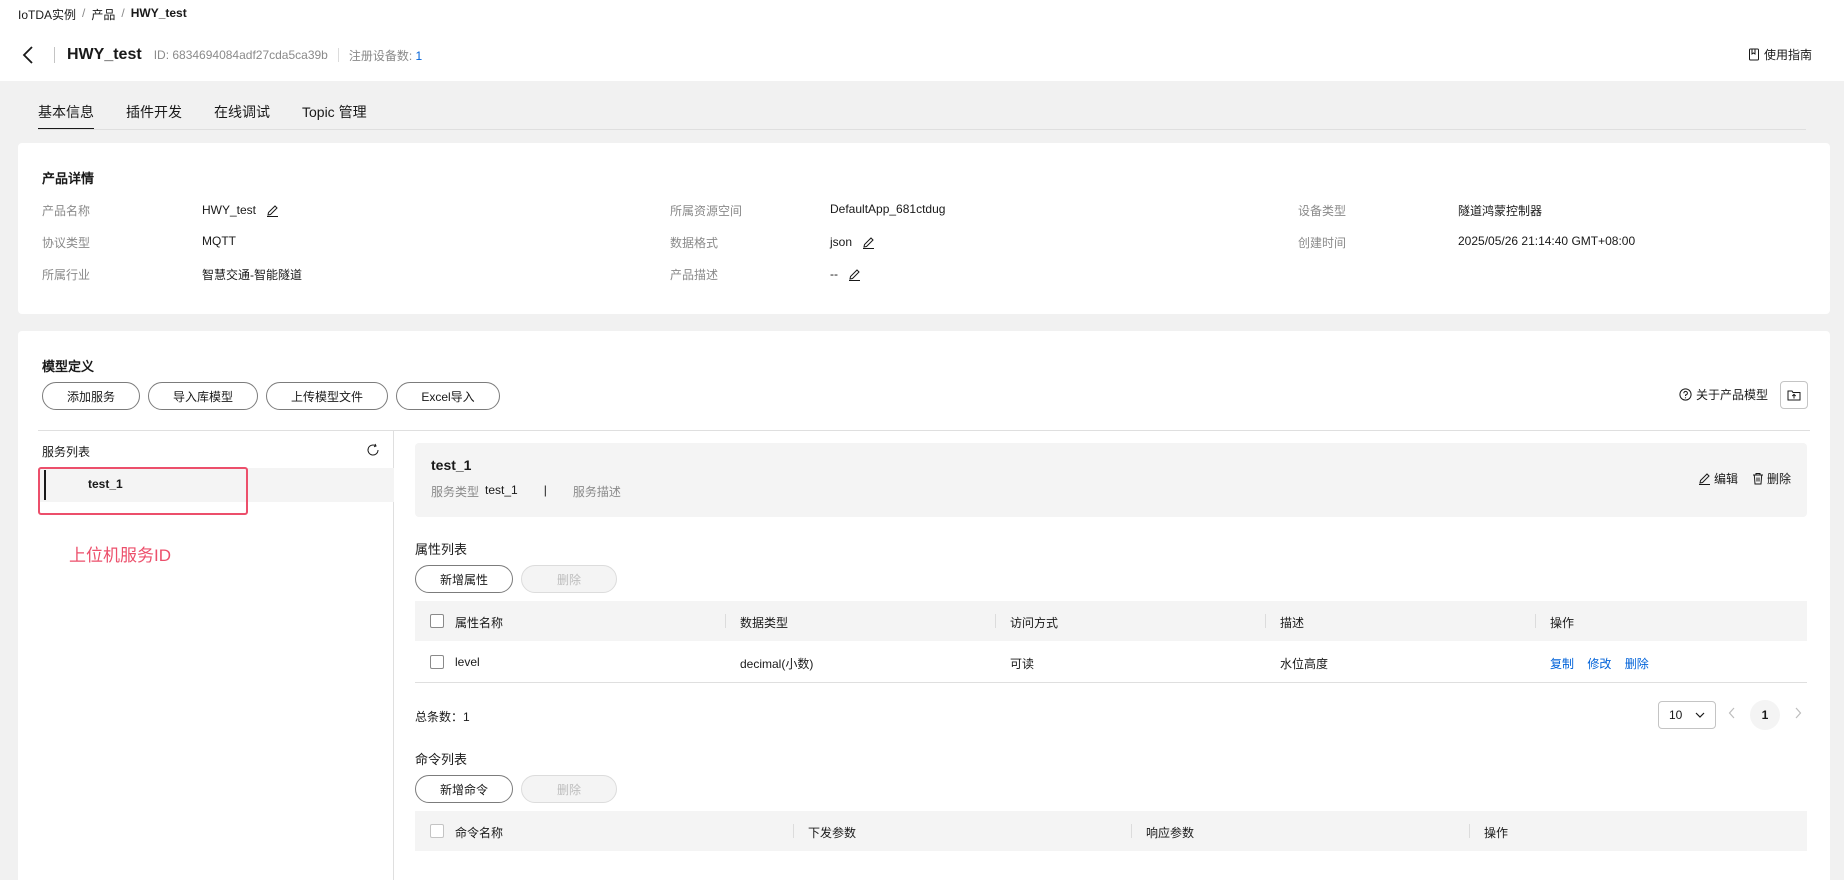 This screenshot has width=1844, height=880. Describe the element at coordinates (1292, 623) in the screenshot. I see `column-header: 描述` at that location.